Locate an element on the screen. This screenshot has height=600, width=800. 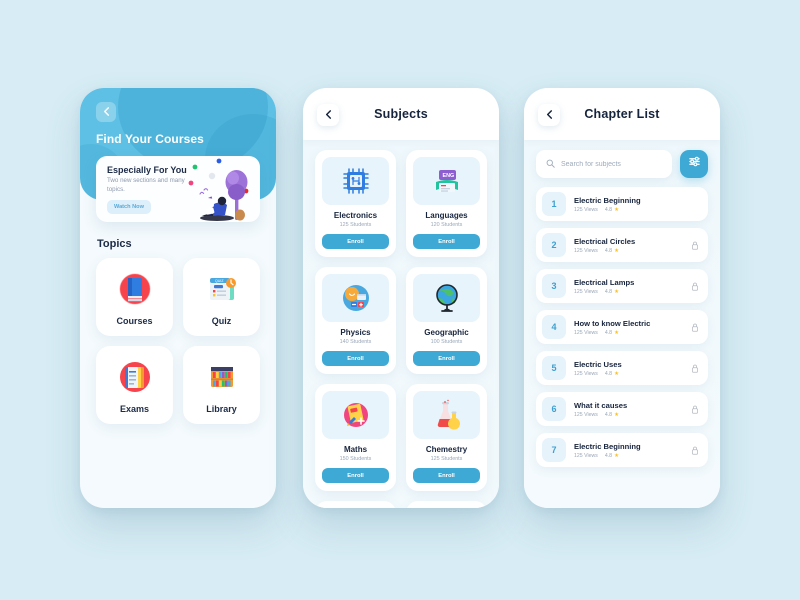
chapter-number: 5 is located at coordinates (554, 368).